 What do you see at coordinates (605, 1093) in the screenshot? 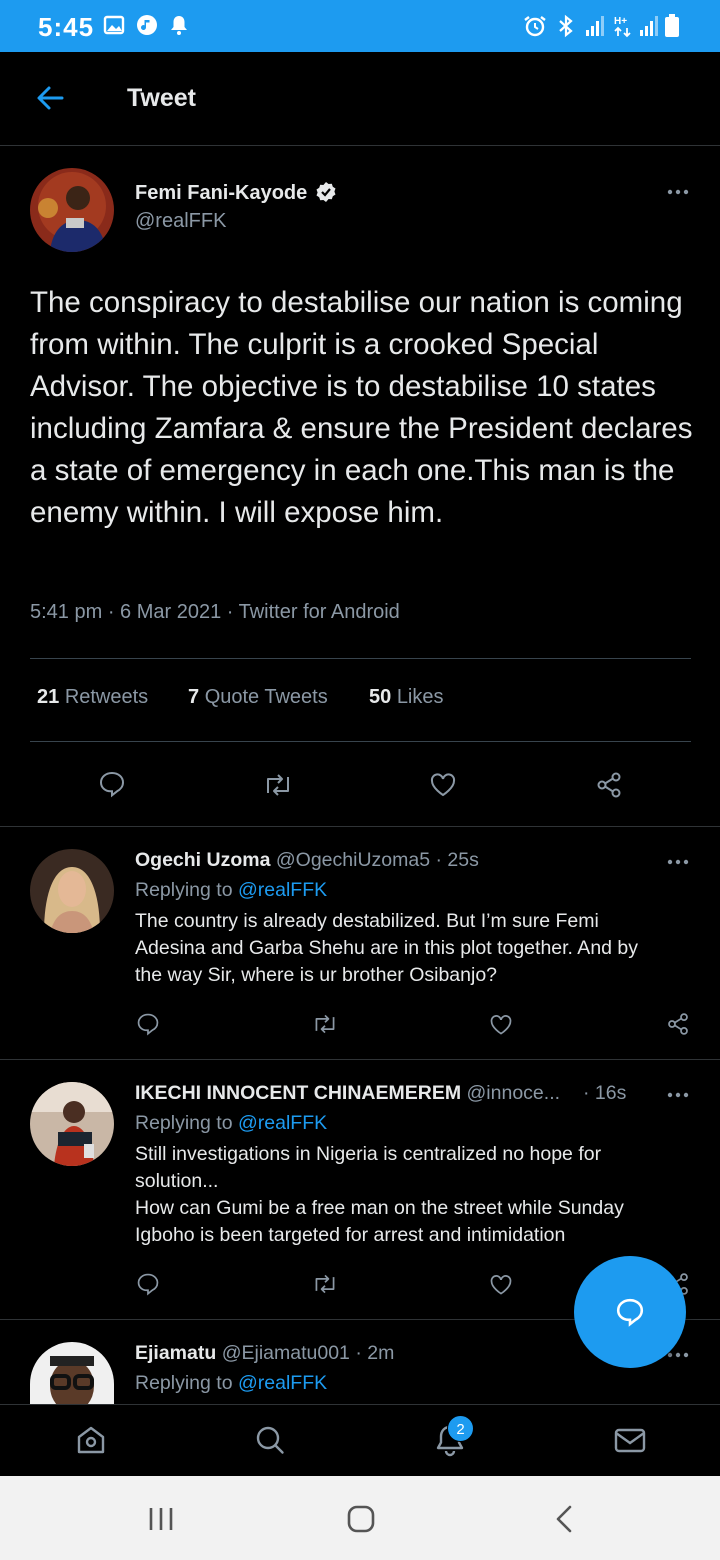
I see `reply-time: · 16s` at bounding box center [605, 1093].